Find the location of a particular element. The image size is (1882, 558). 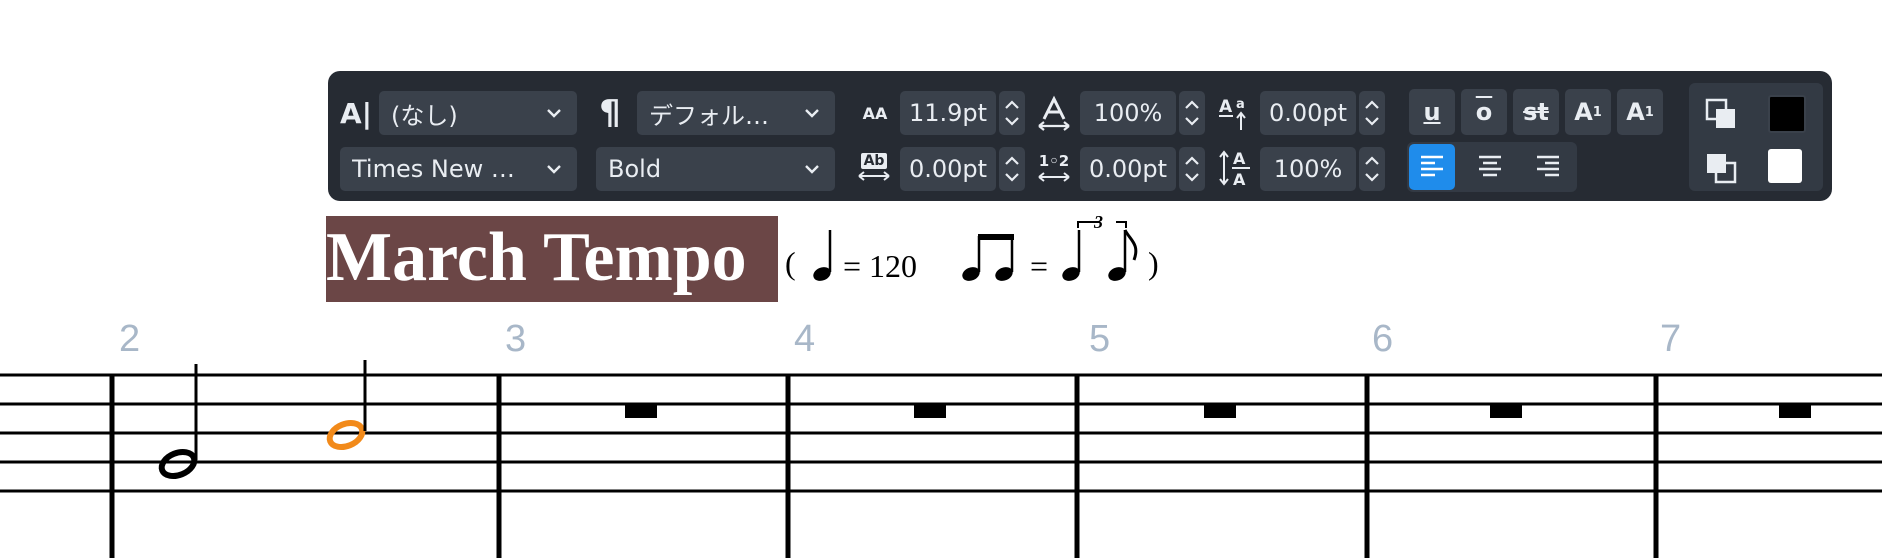

superscript-button: A1 is located at coordinates (1588, 112).